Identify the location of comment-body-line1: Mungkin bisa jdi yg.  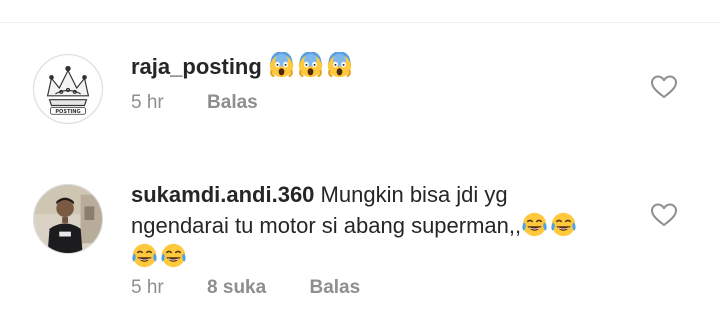
(414, 194).